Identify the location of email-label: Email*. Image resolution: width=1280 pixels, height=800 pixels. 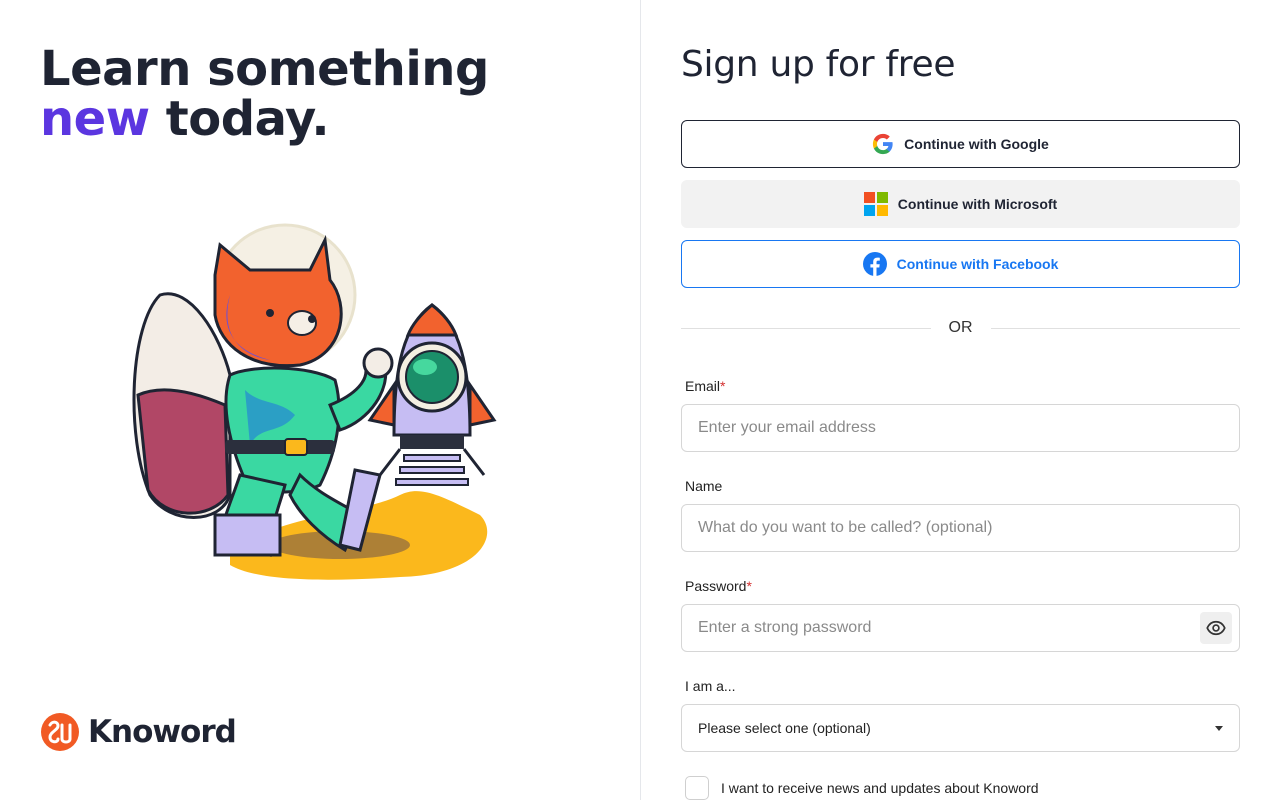
(705, 386).